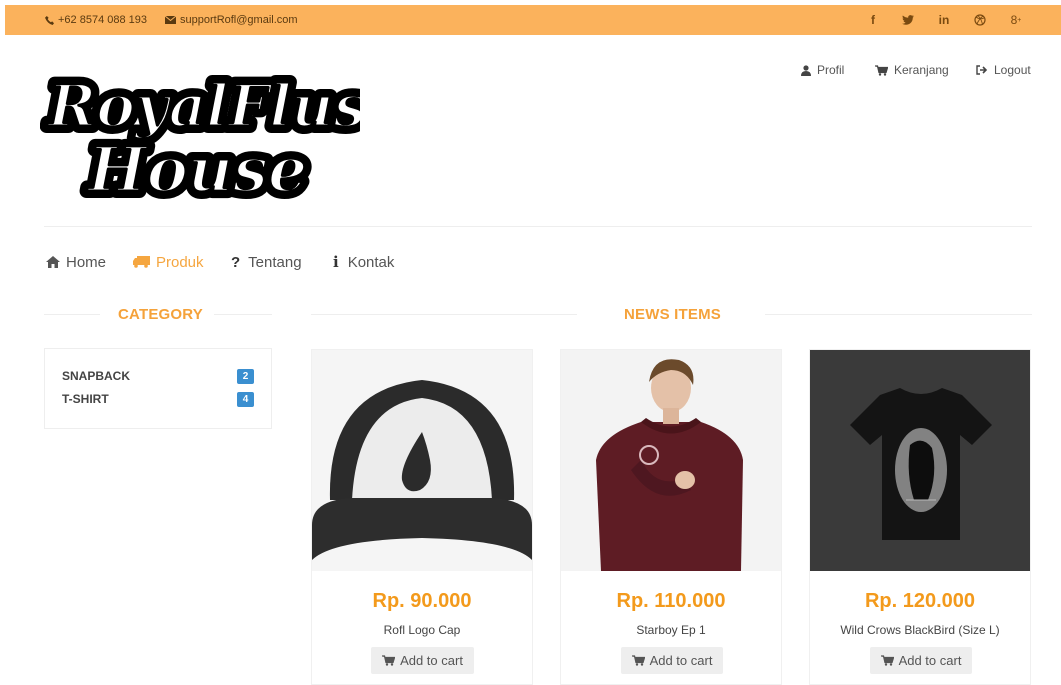  What do you see at coordinates (422, 601) in the screenshot?
I see `product-price: Rp. 90.000` at bounding box center [422, 601].